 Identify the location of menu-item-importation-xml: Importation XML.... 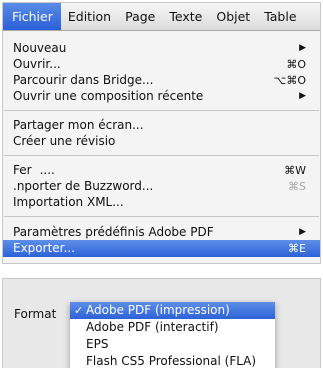
(161, 202).